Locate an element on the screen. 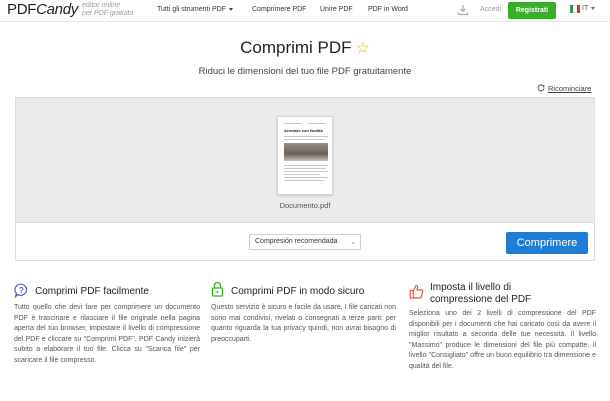  login-link: Accedi is located at coordinates (490, 9).